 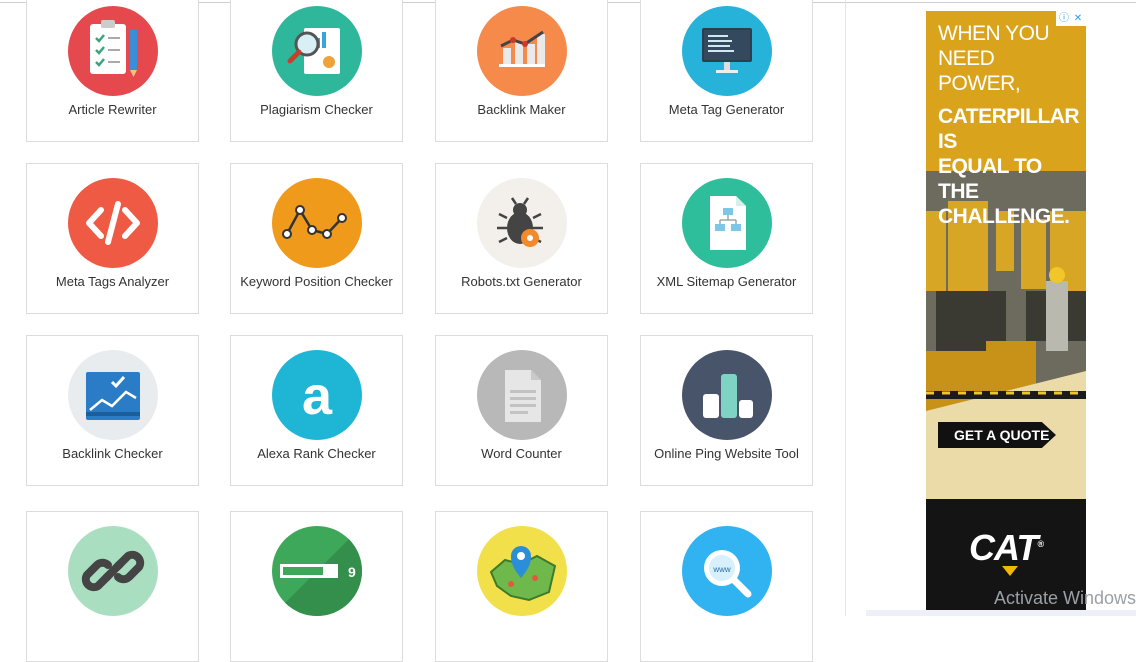 I want to click on article-rewriter-icon, so click(x=113, y=51).